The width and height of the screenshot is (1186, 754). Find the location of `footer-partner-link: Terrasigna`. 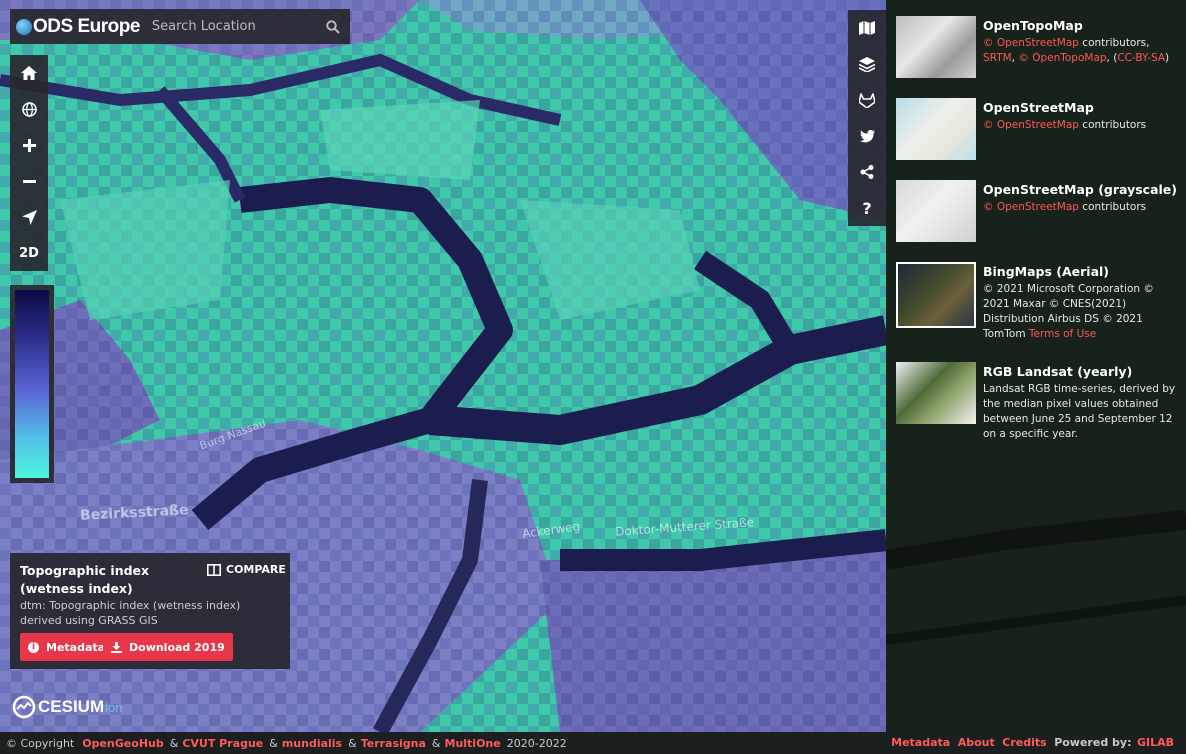

footer-partner-link: Terrasigna is located at coordinates (393, 743).